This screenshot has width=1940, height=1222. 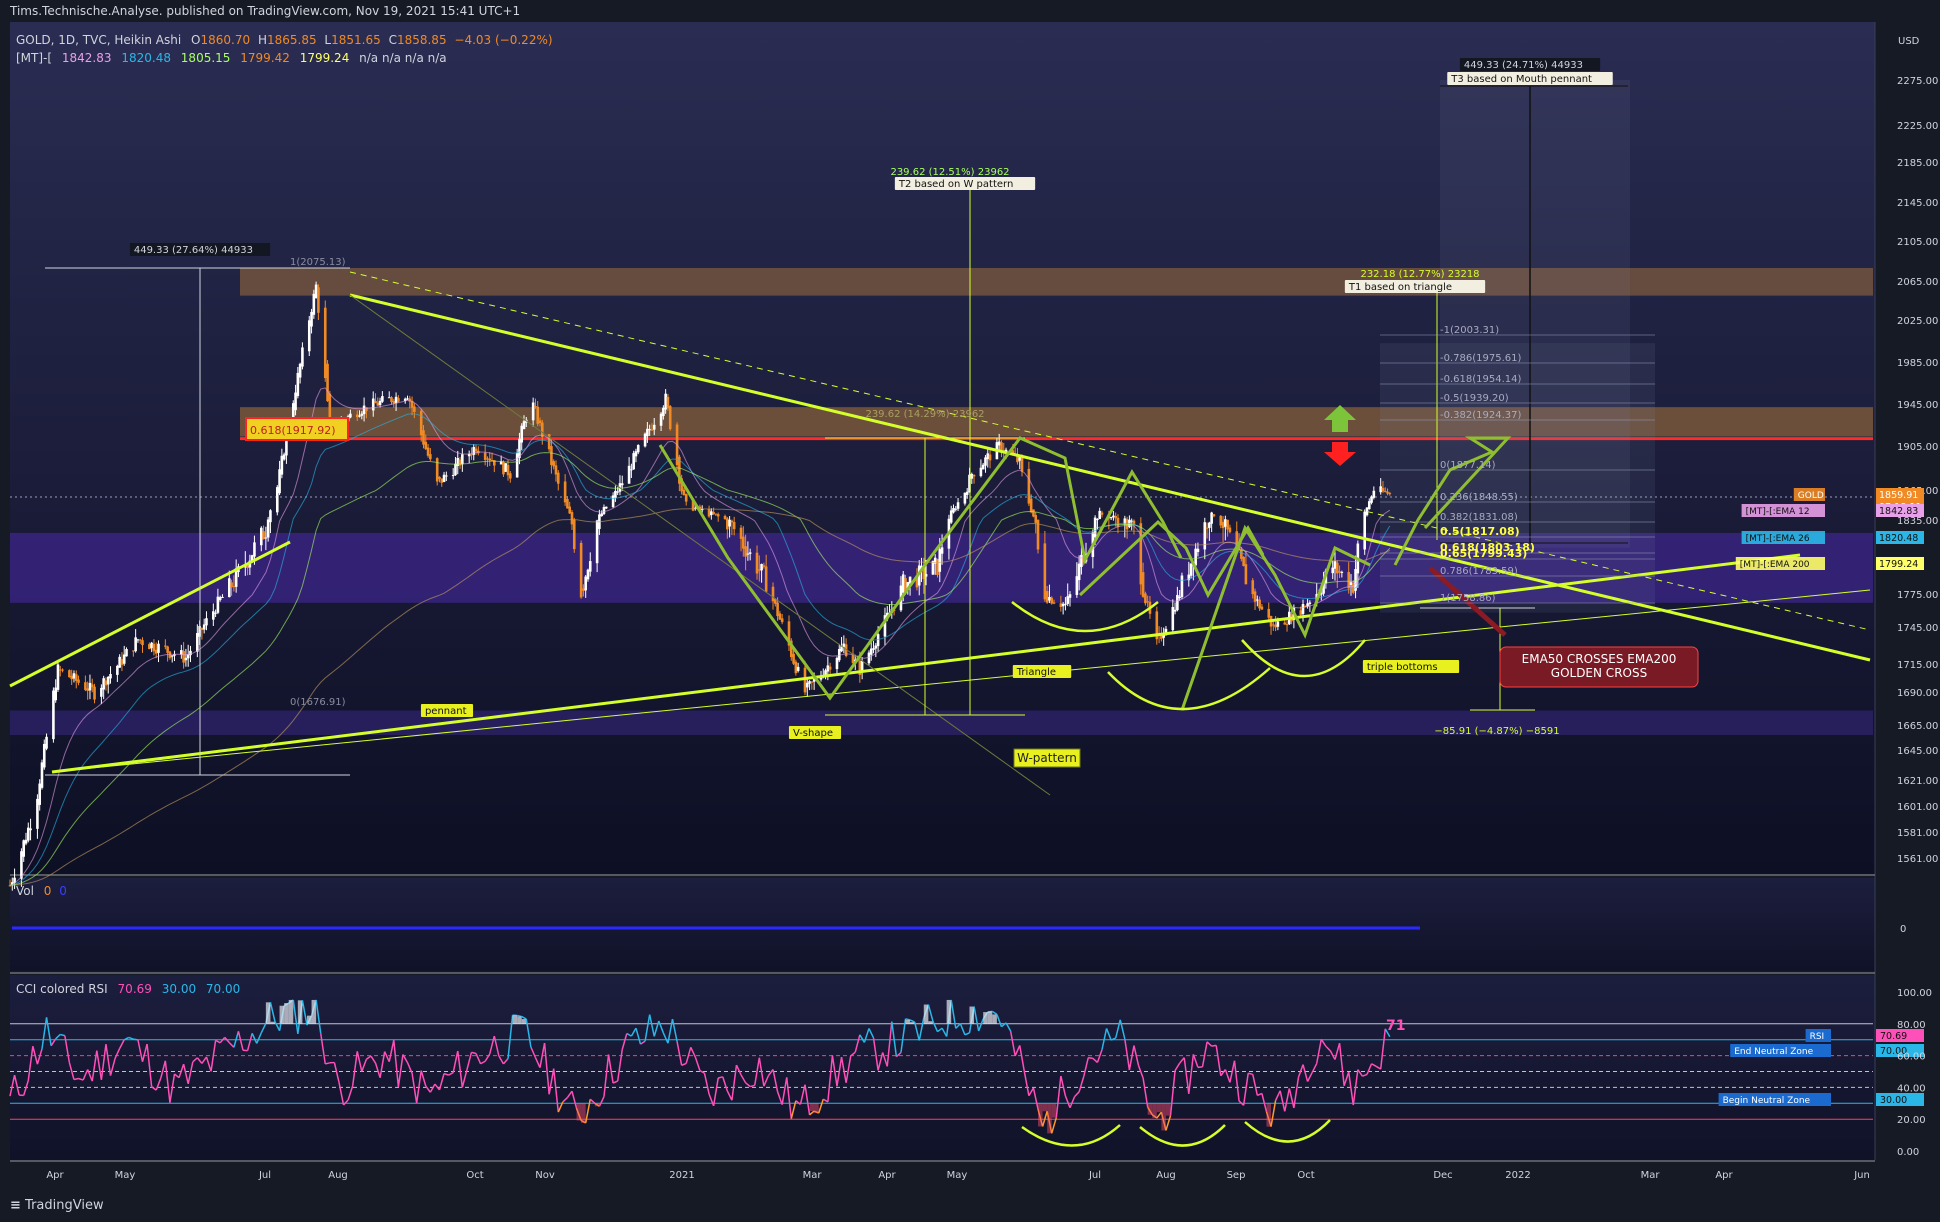 I want to click on vol-title: Vol, so click(x=25, y=891).